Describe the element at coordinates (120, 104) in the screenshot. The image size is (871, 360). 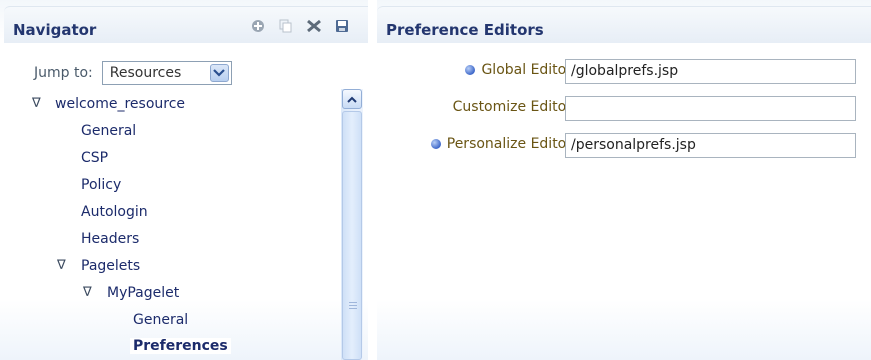
I see `tree-node-welcome-resource: welcome_resource` at that location.